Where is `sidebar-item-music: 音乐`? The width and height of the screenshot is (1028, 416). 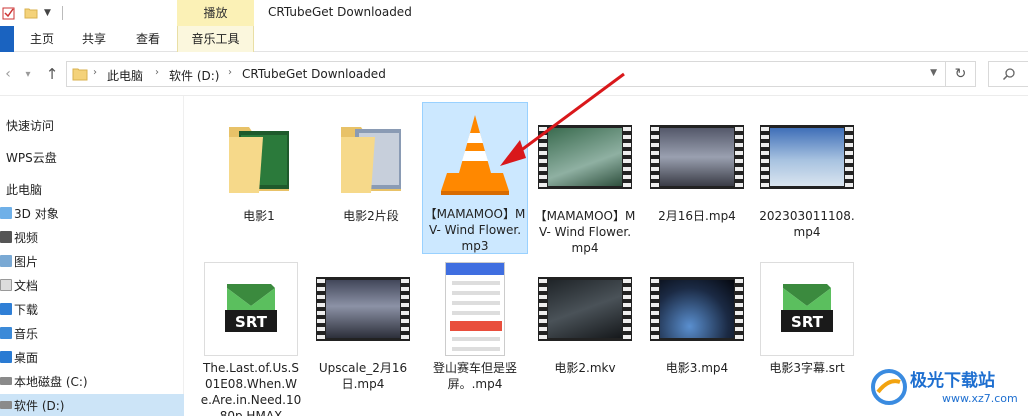 sidebar-item-music: 音乐 is located at coordinates (92, 333).